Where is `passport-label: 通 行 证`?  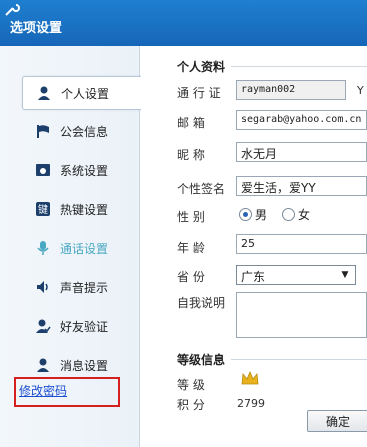 passport-label: 通 行 证 is located at coordinates (199, 93).